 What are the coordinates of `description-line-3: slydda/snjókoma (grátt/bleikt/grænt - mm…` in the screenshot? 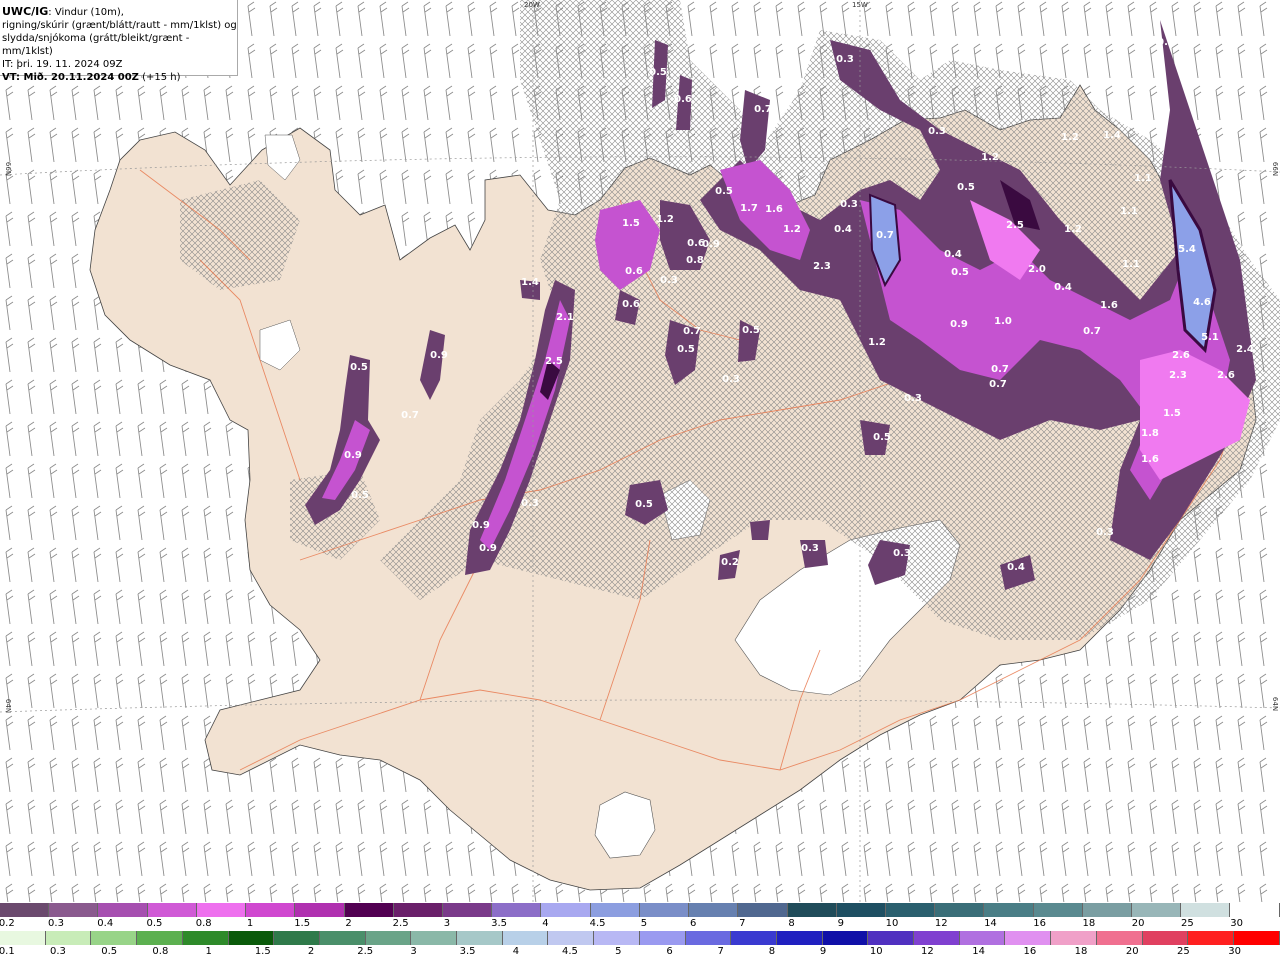 It's located at (96, 45).